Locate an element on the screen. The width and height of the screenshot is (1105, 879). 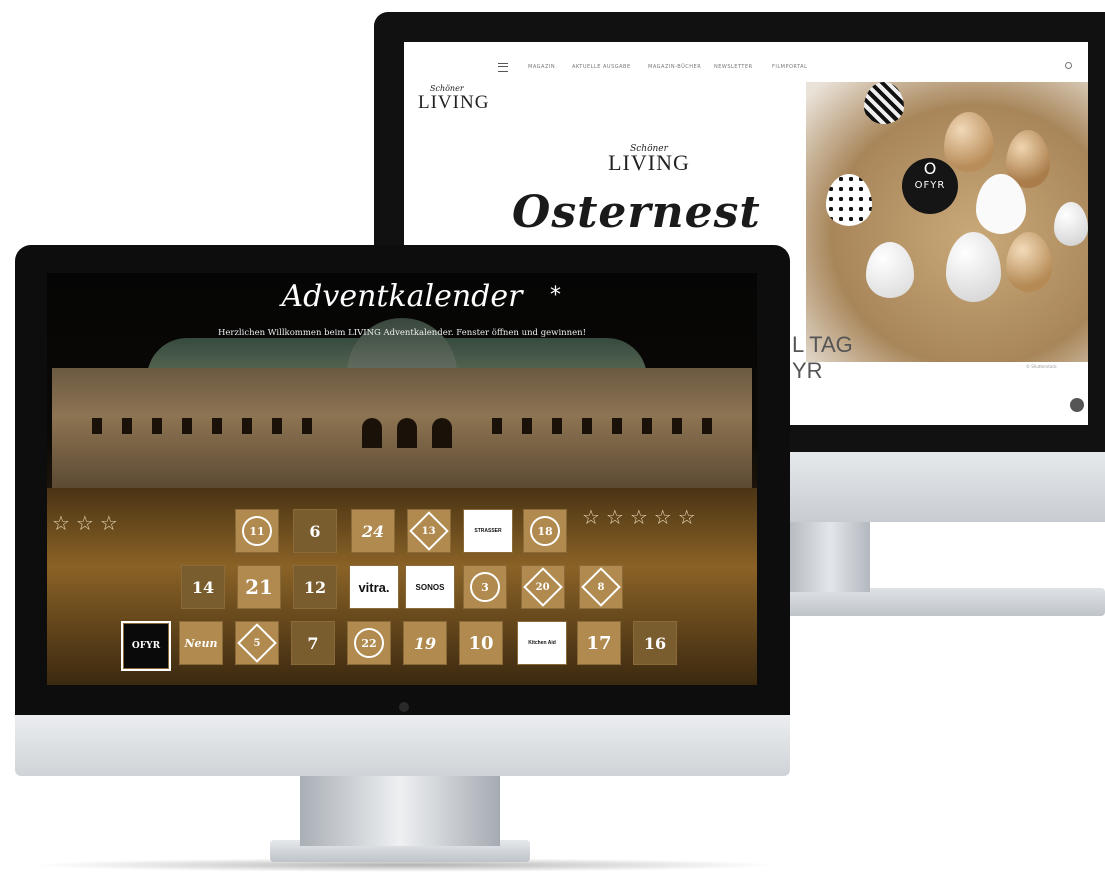
ofyr-badge: O OFYR is located at coordinates (930, 186).